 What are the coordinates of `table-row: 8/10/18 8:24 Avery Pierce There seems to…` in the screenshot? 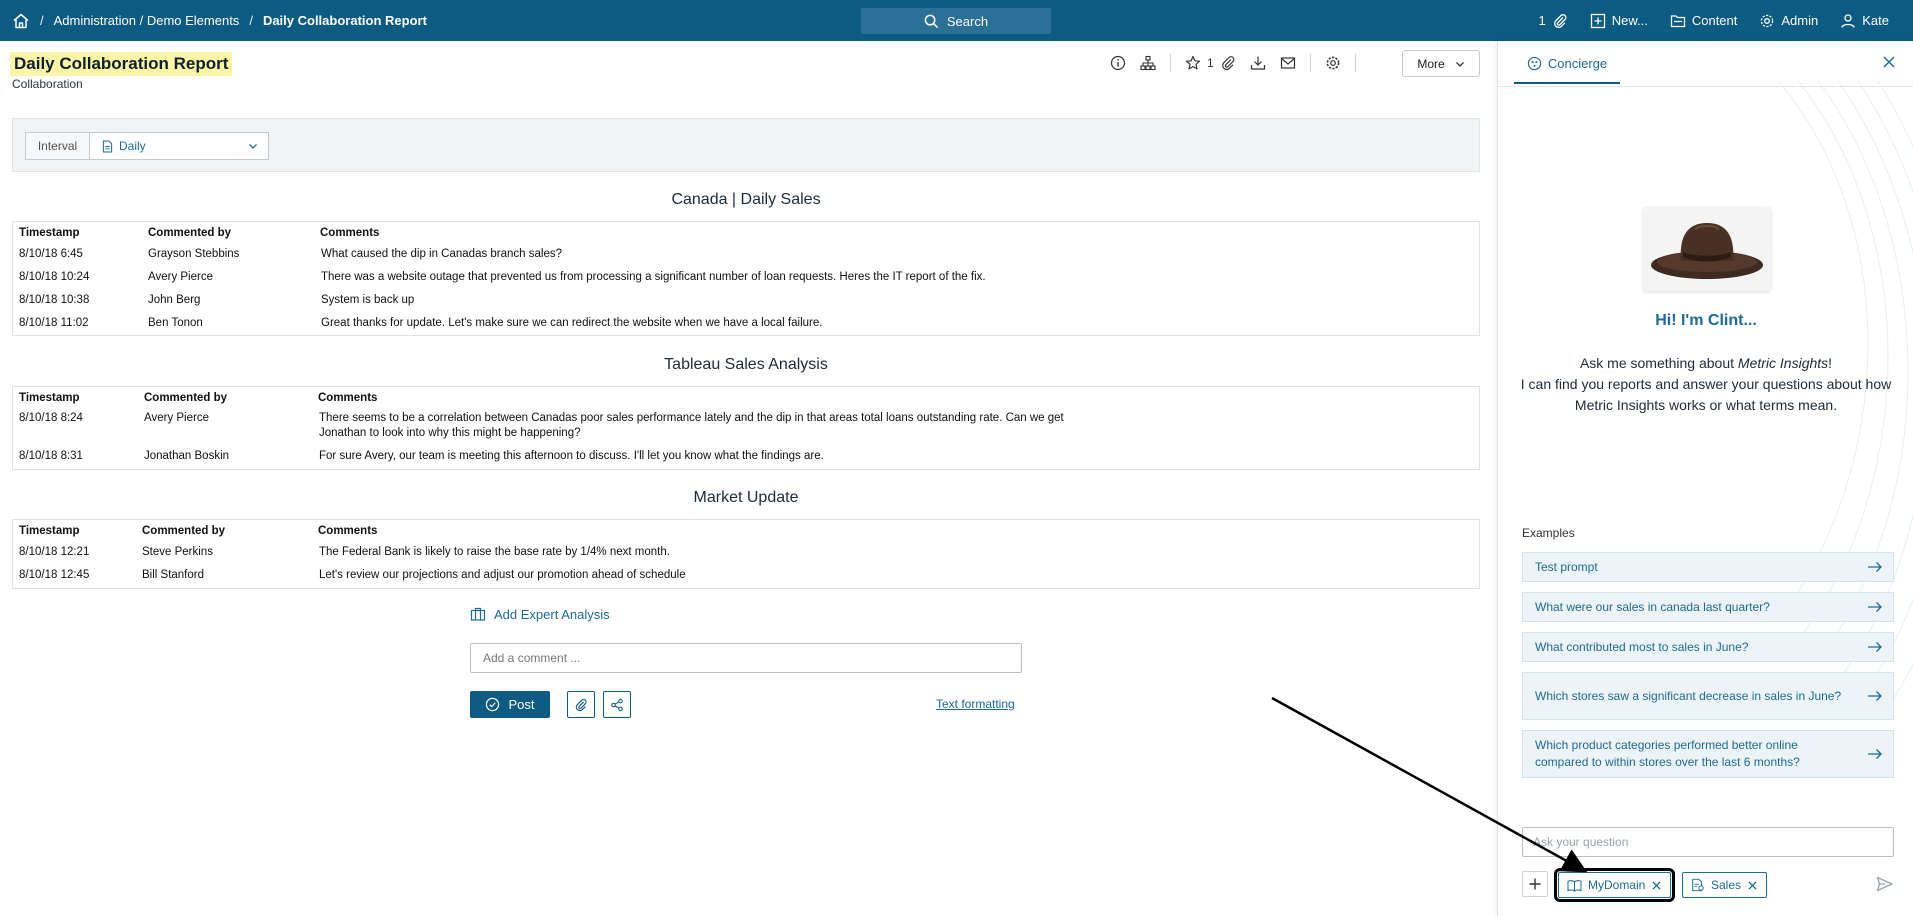 It's located at (746, 426).